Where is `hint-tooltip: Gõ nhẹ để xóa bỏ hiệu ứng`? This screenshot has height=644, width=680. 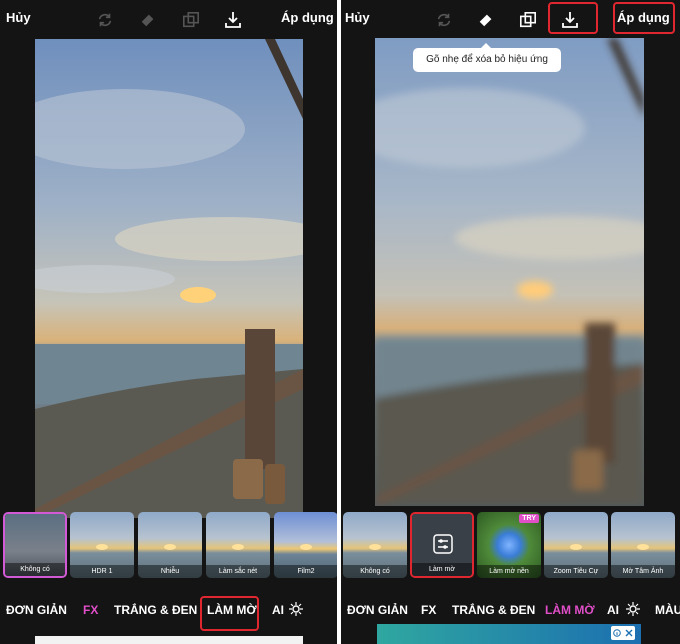
hint-tooltip: Gõ nhẹ để xóa bỏ hiệu ứng is located at coordinates (487, 57).